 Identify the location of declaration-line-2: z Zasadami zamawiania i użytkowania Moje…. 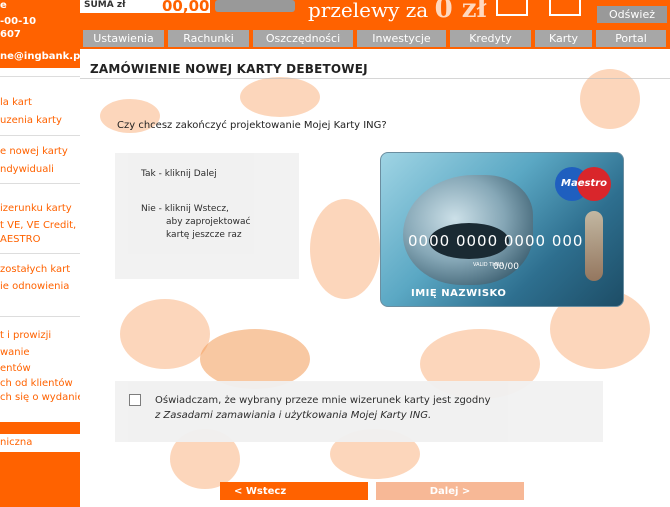
(293, 415).